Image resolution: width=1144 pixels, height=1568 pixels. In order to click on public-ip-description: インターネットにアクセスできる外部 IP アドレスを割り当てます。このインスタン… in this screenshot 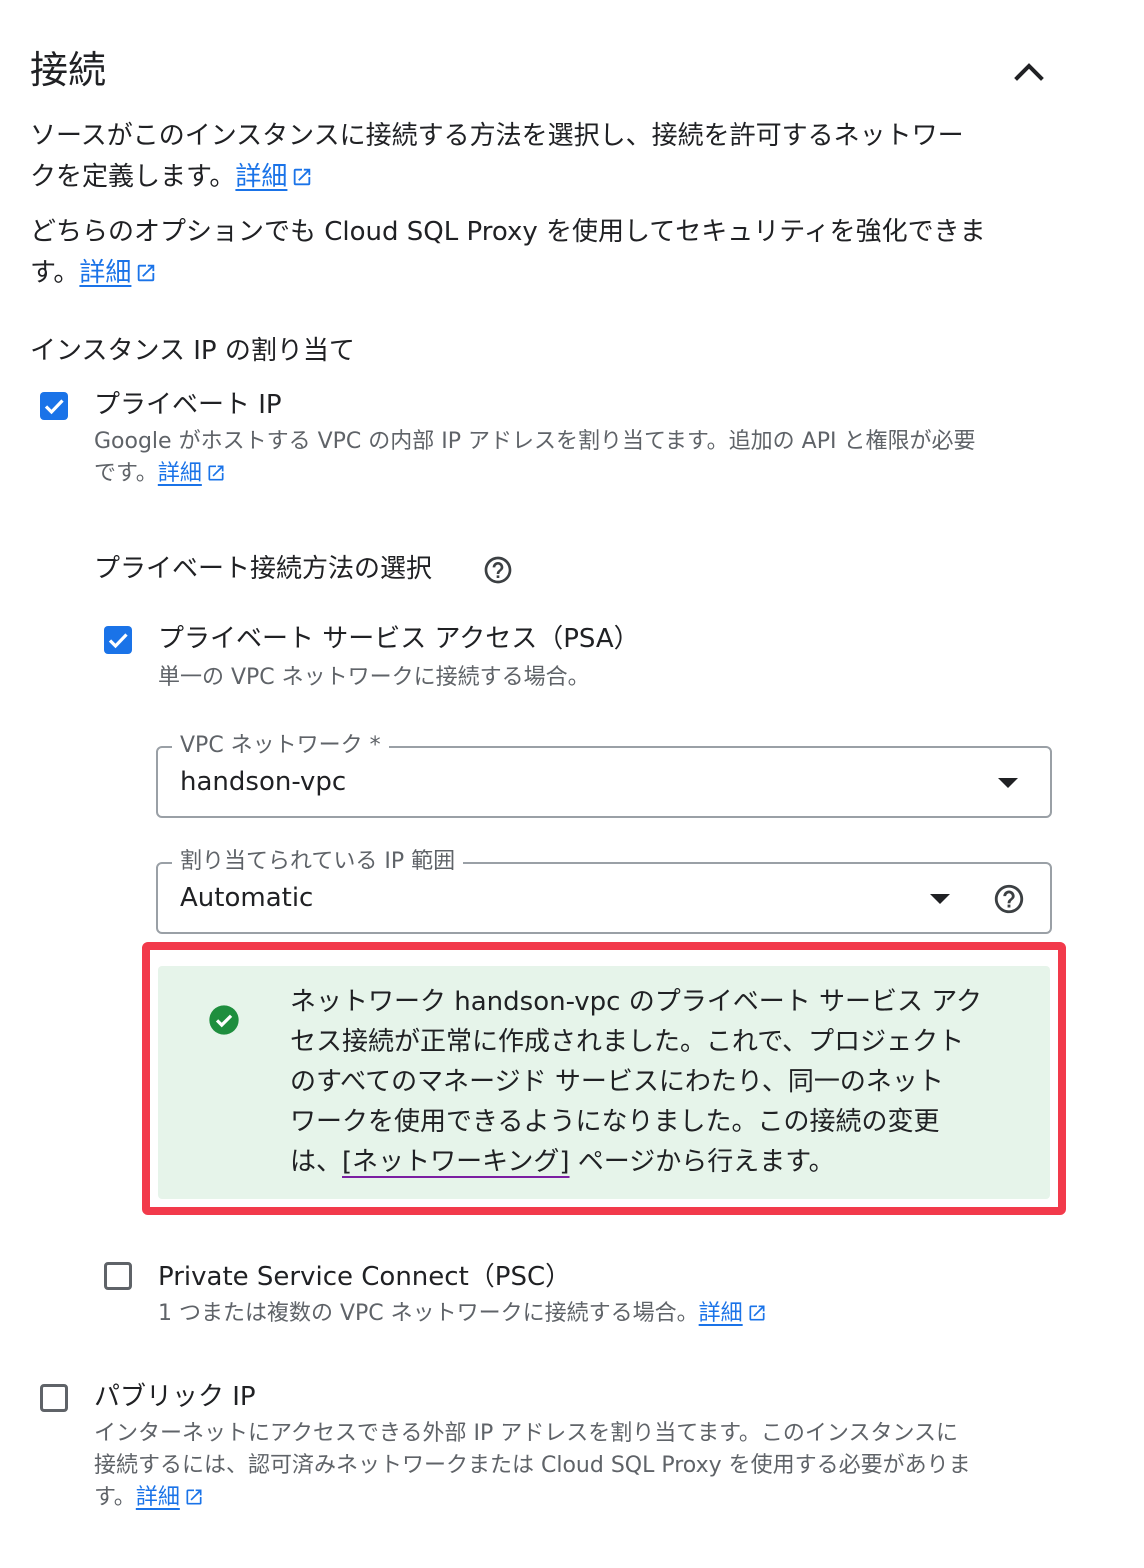, I will do `click(532, 1465)`.